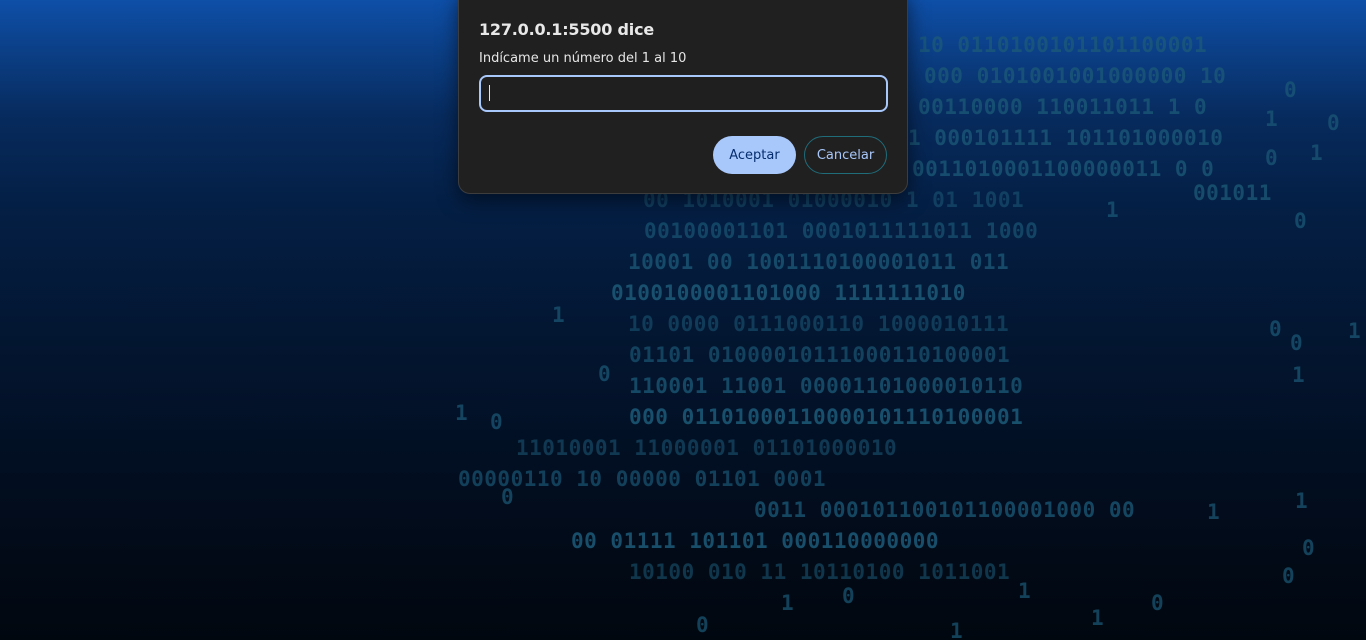  Describe the element at coordinates (755, 541) in the screenshot. I see `binary-line: 00 01111 101101 000110000000` at that location.